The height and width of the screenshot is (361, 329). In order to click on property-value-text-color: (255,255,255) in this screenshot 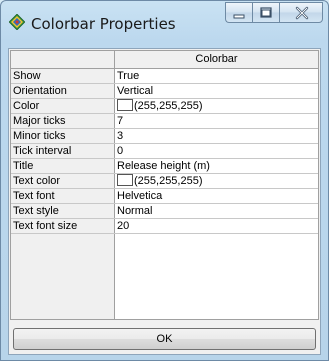, I will do `click(160, 181)`.